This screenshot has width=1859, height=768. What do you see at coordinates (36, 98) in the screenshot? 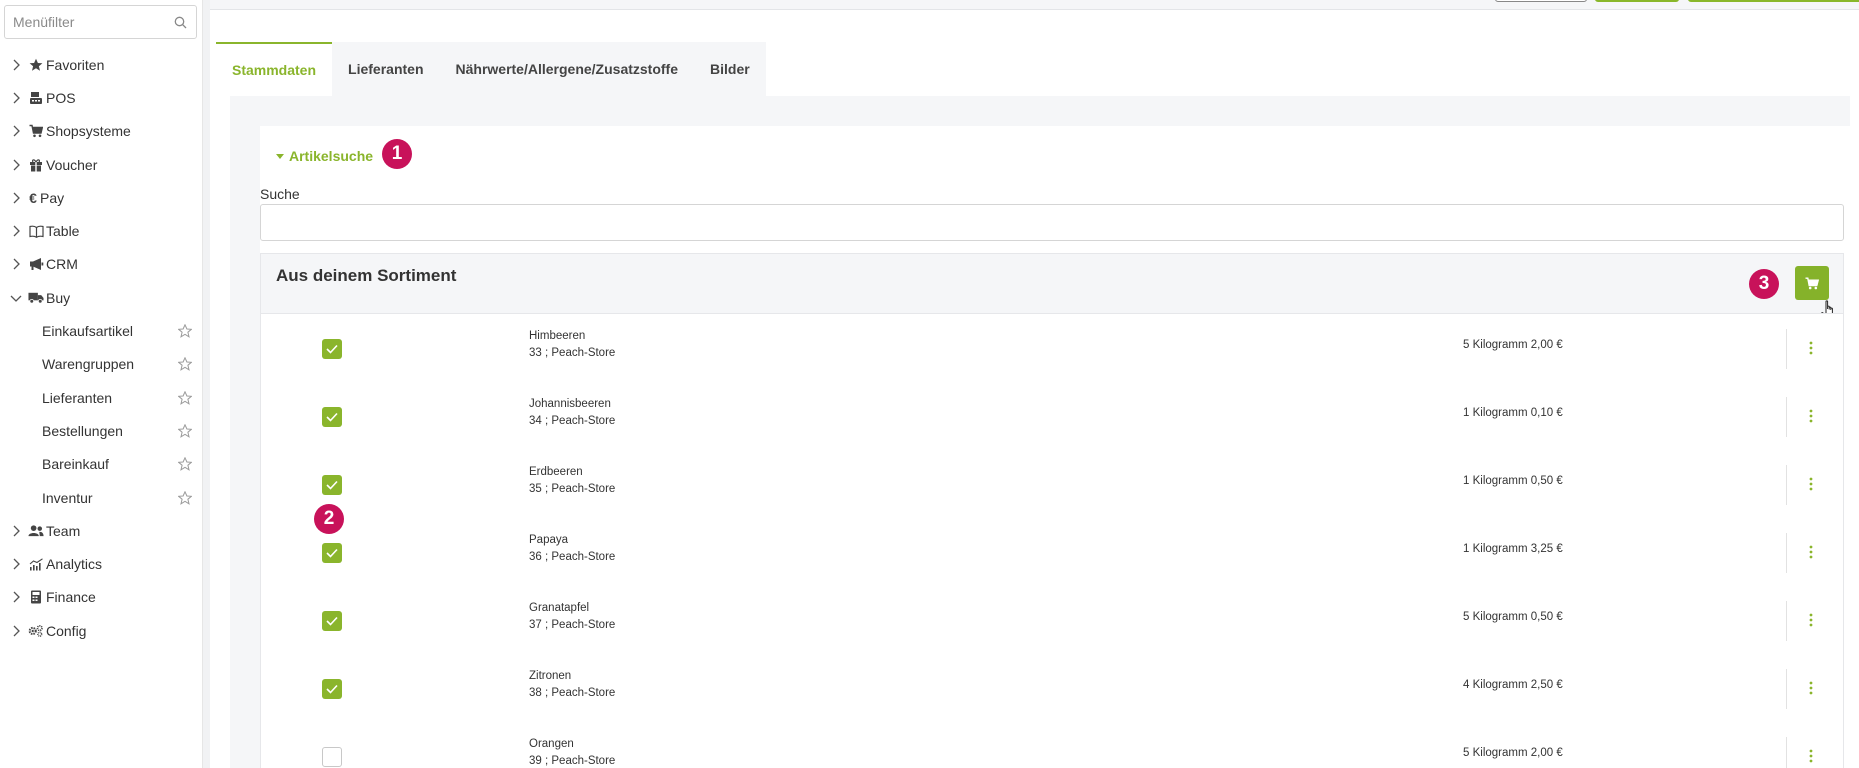
I see `register-icon` at bounding box center [36, 98].